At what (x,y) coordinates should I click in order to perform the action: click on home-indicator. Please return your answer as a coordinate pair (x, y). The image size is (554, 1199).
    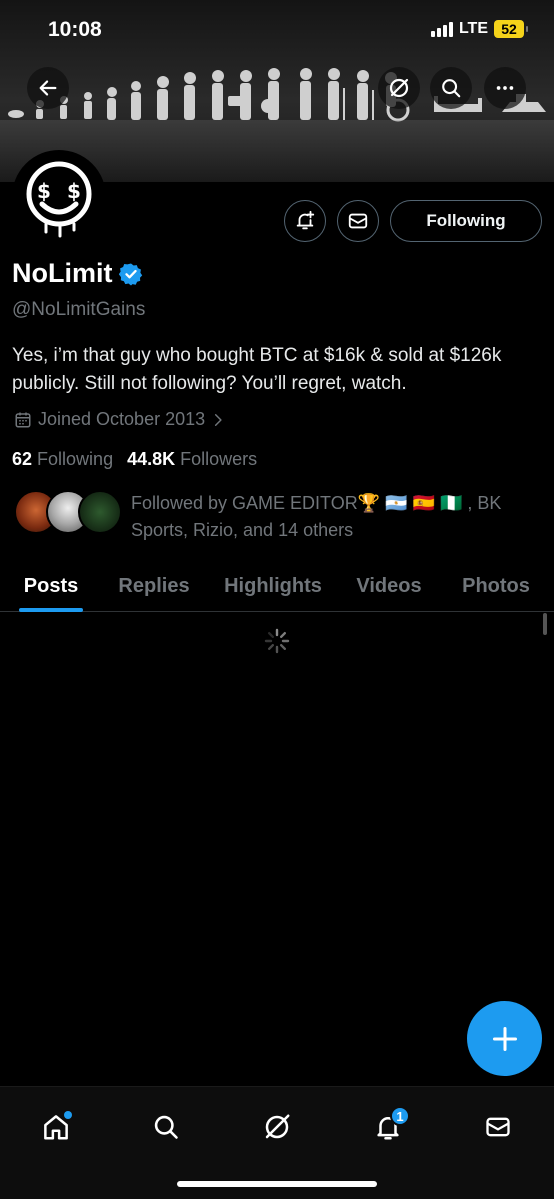
    Looking at the image, I should click on (277, 1184).